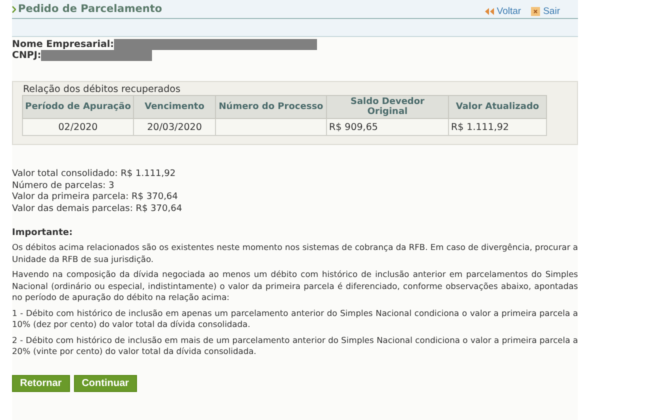 The width and height of the screenshot is (662, 420). Describe the element at coordinates (497, 107) in the screenshot. I see `column-header: Valor Atualizado` at that location.